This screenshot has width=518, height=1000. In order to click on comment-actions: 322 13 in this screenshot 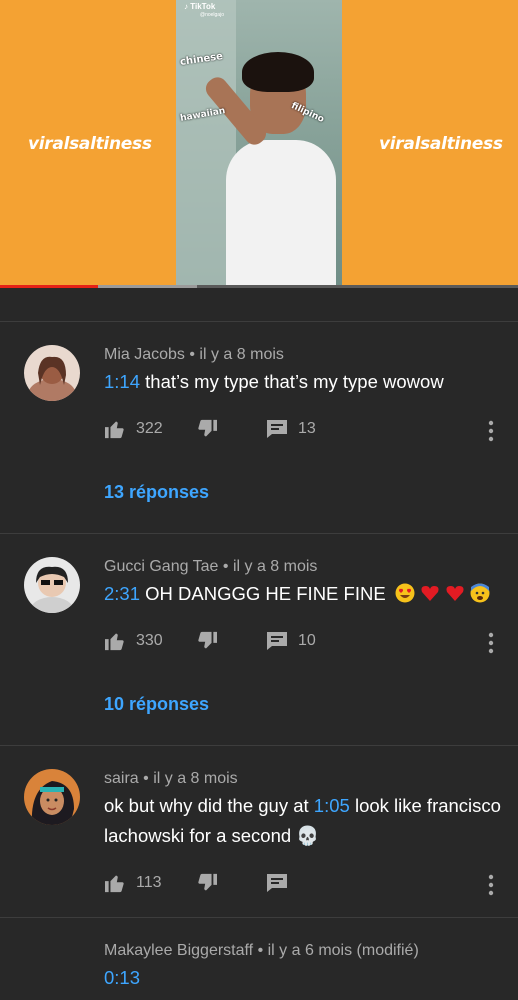, I will do `click(304, 431)`.